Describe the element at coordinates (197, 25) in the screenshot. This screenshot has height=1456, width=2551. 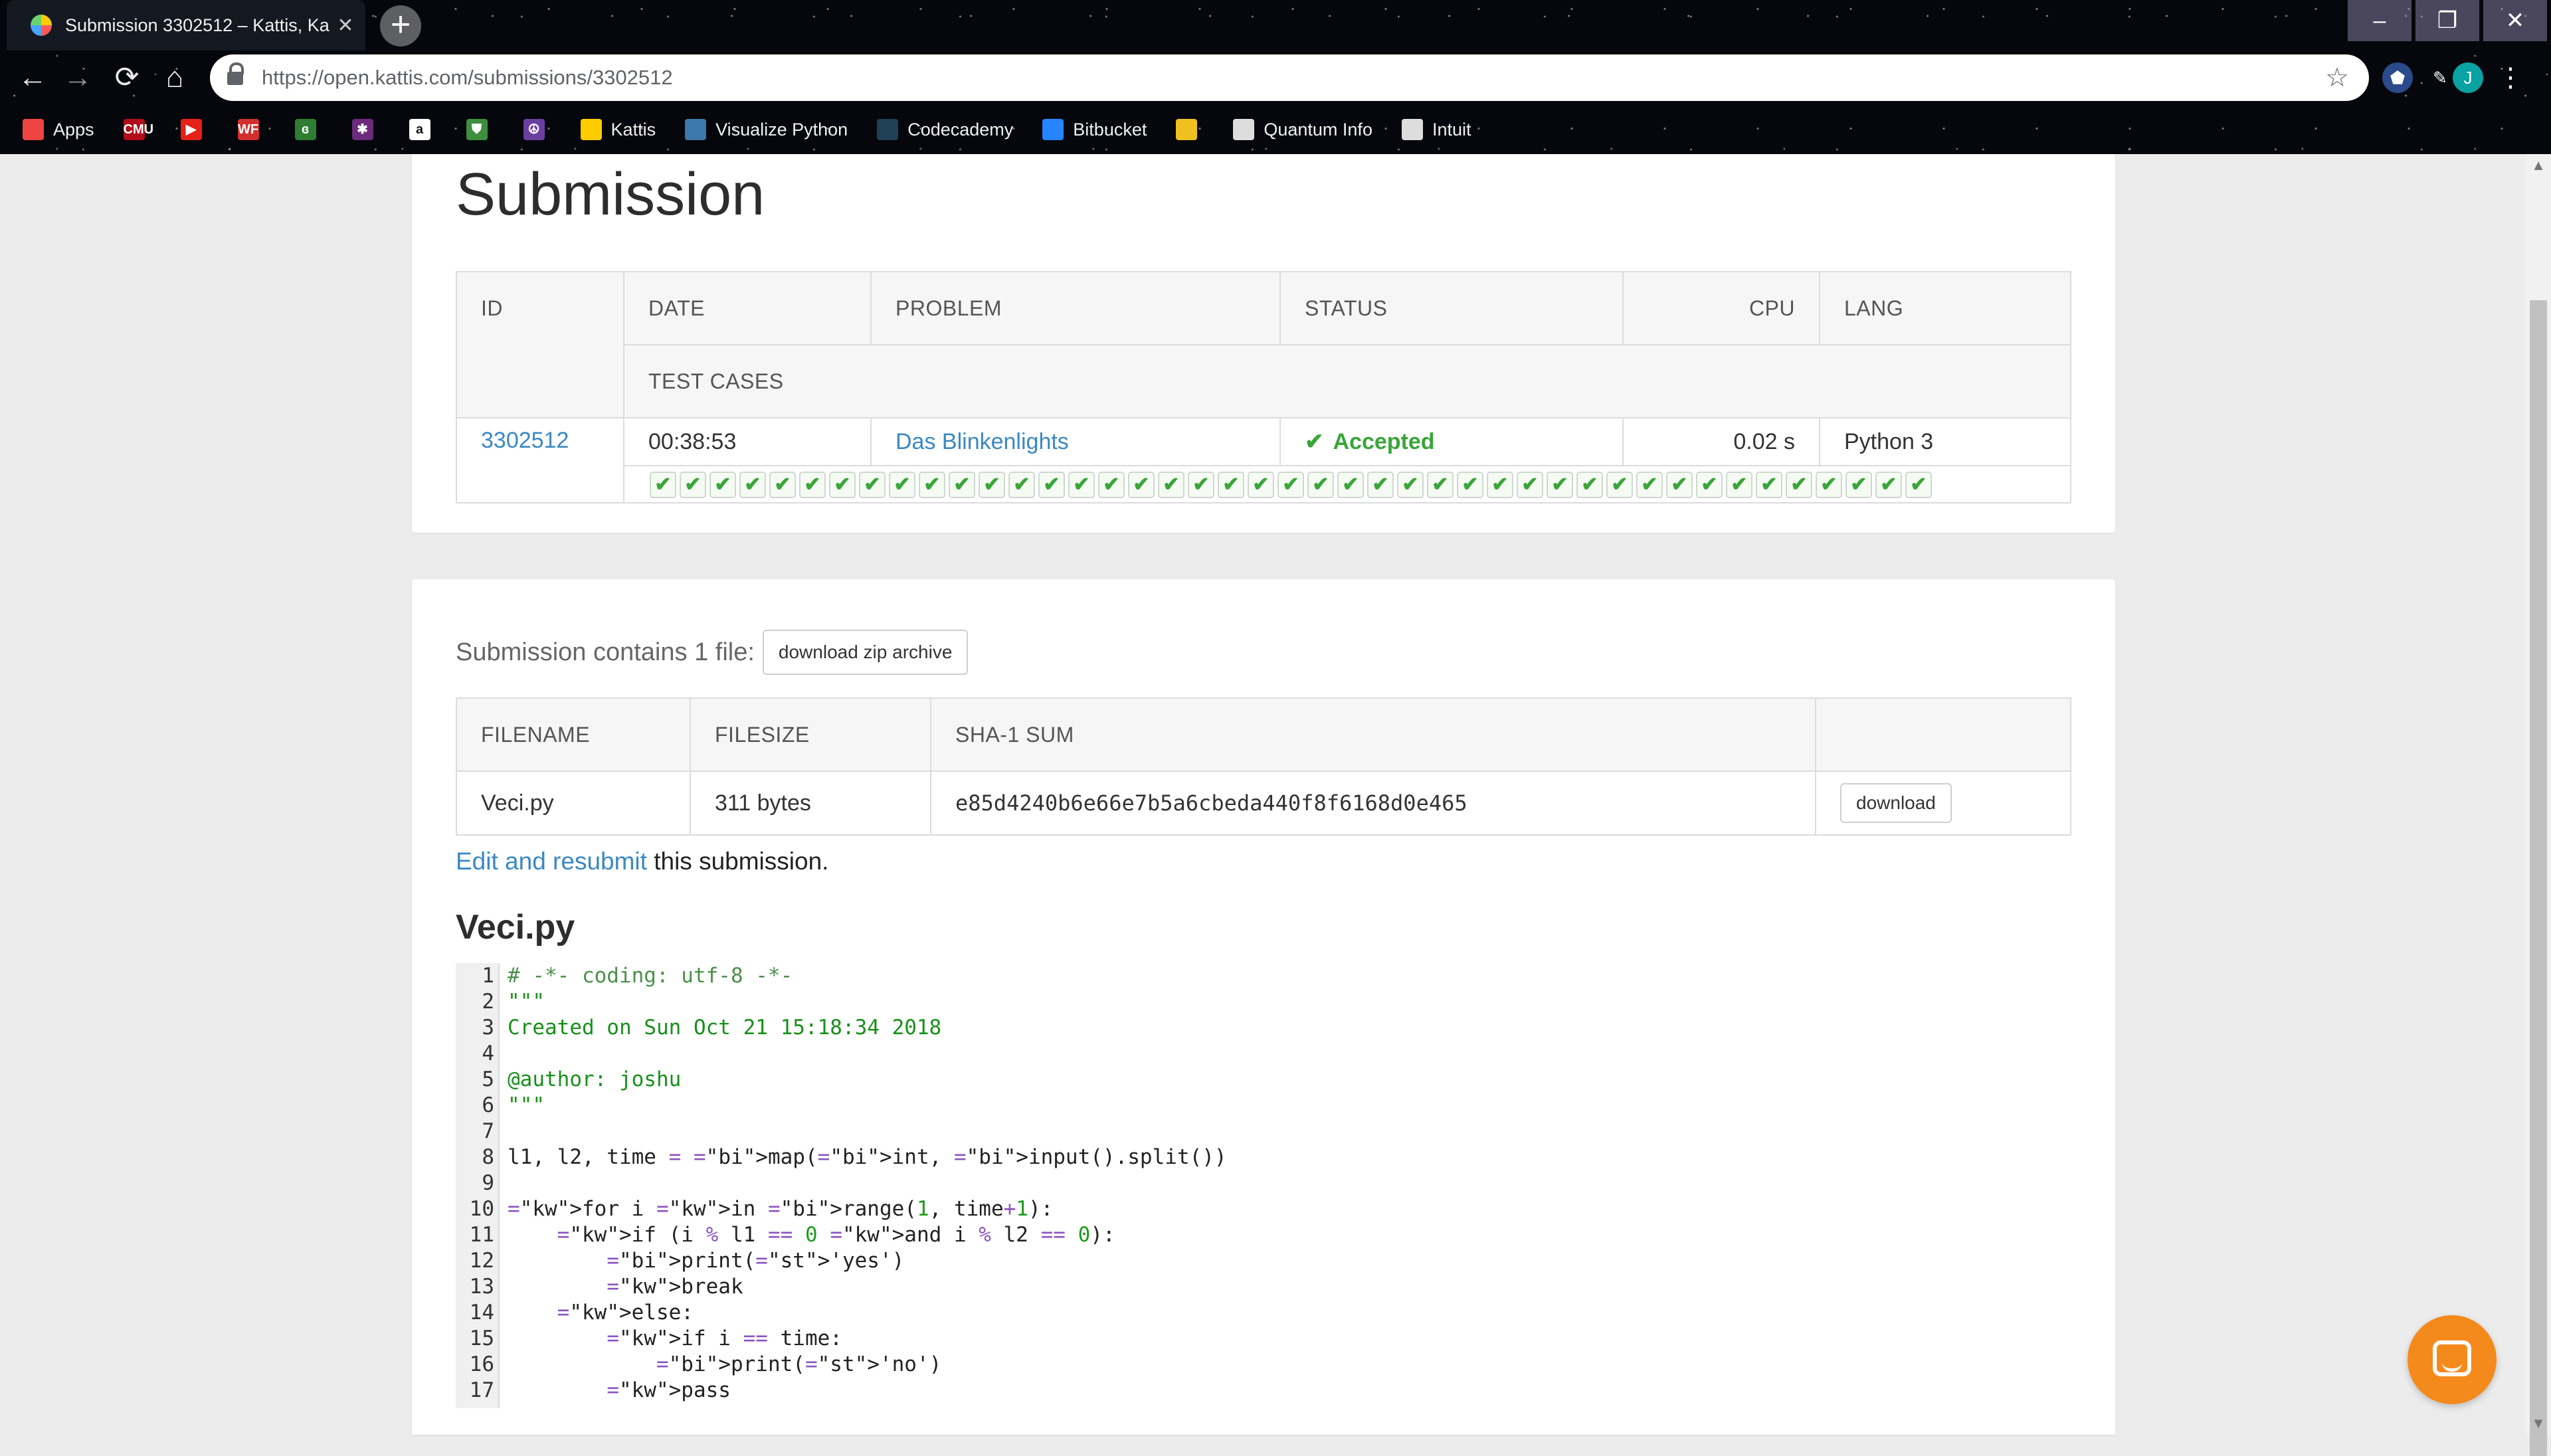
I see `tab-title: Submission 3302512 – Kattis, Ka` at that location.